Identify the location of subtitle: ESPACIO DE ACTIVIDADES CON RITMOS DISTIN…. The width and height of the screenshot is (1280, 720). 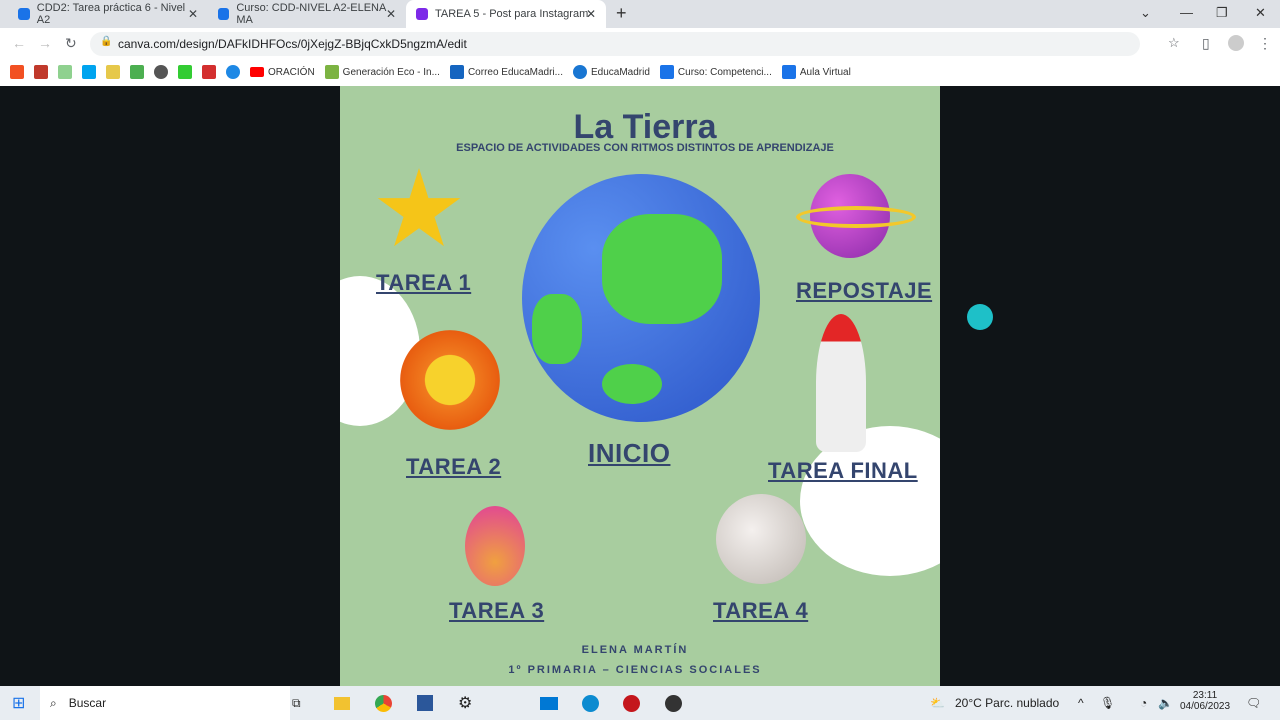
(645, 148).